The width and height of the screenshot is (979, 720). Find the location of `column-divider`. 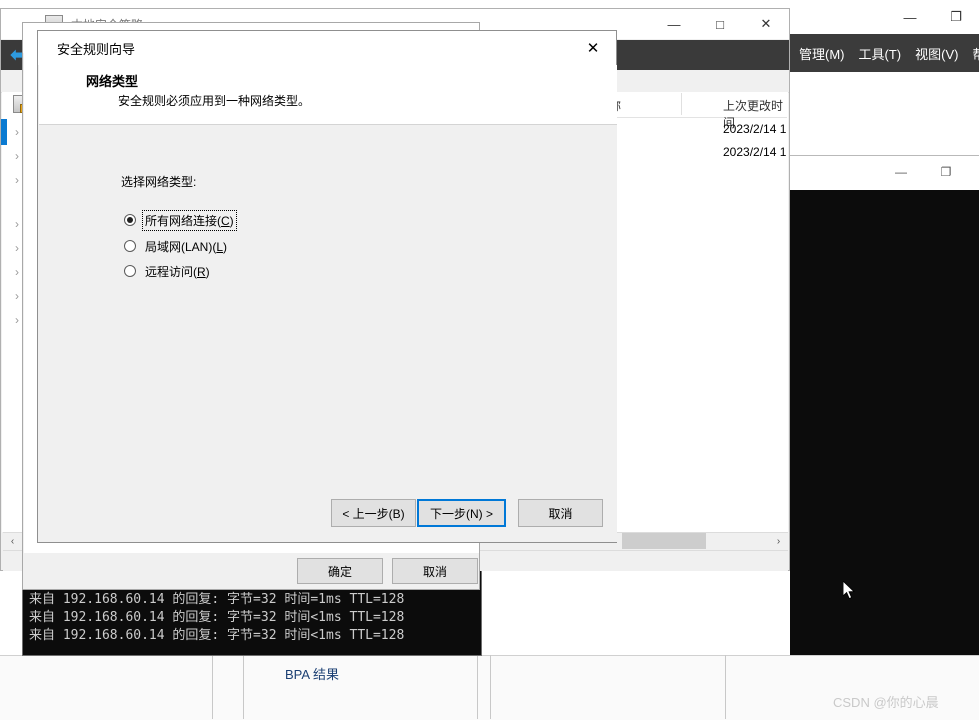

column-divider is located at coordinates (681, 104).